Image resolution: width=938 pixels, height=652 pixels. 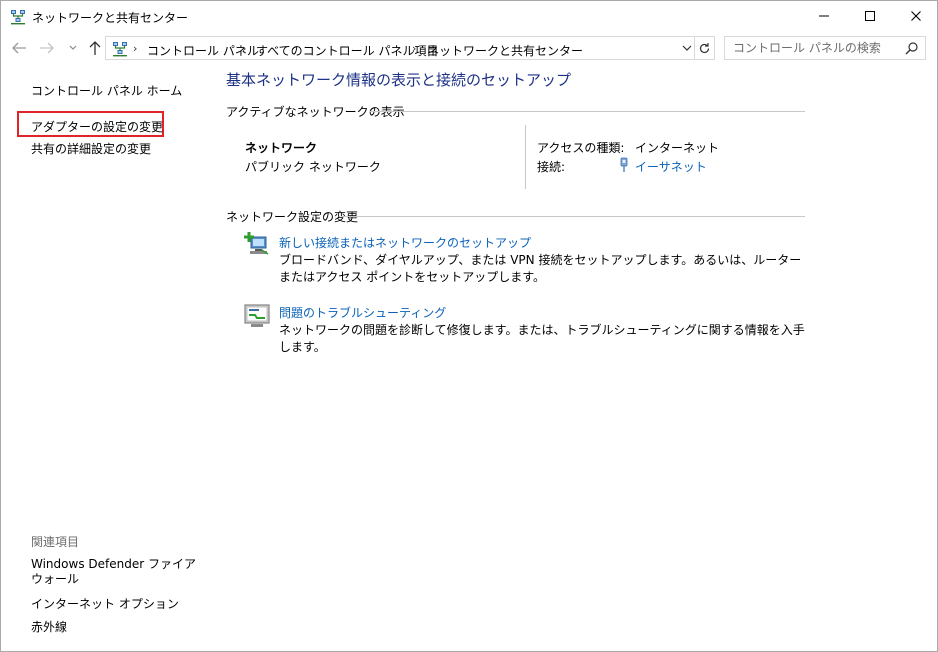 What do you see at coordinates (49, 626) in the screenshot?
I see `infrared-link: 赤外線` at bounding box center [49, 626].